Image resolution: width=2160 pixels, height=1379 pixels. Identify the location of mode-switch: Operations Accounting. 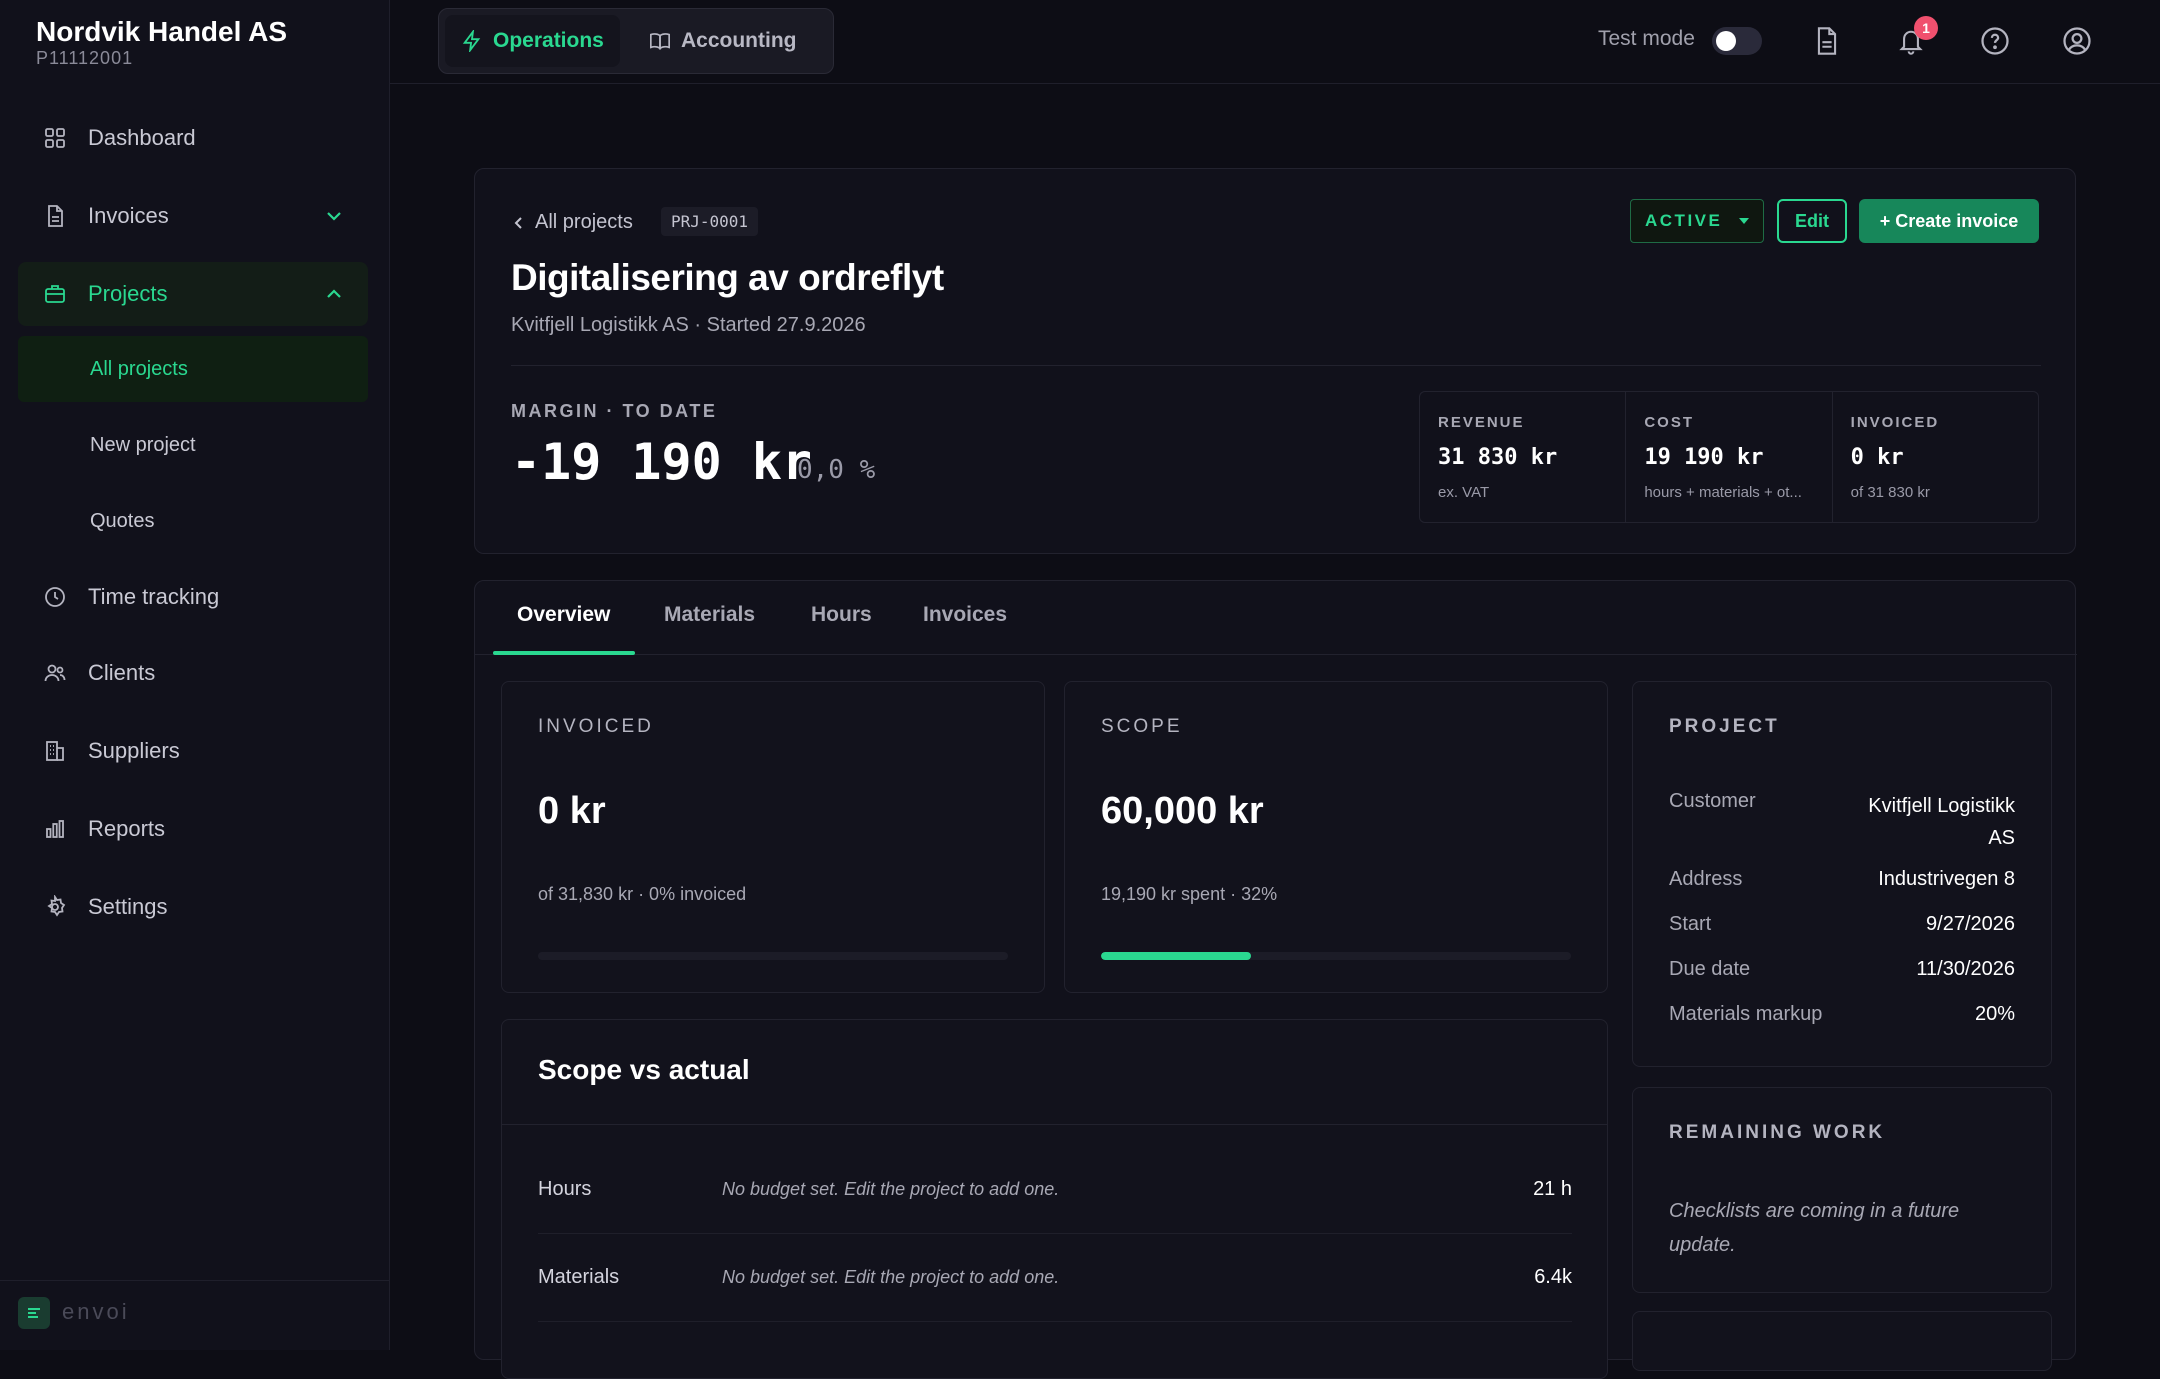
(636, 41).